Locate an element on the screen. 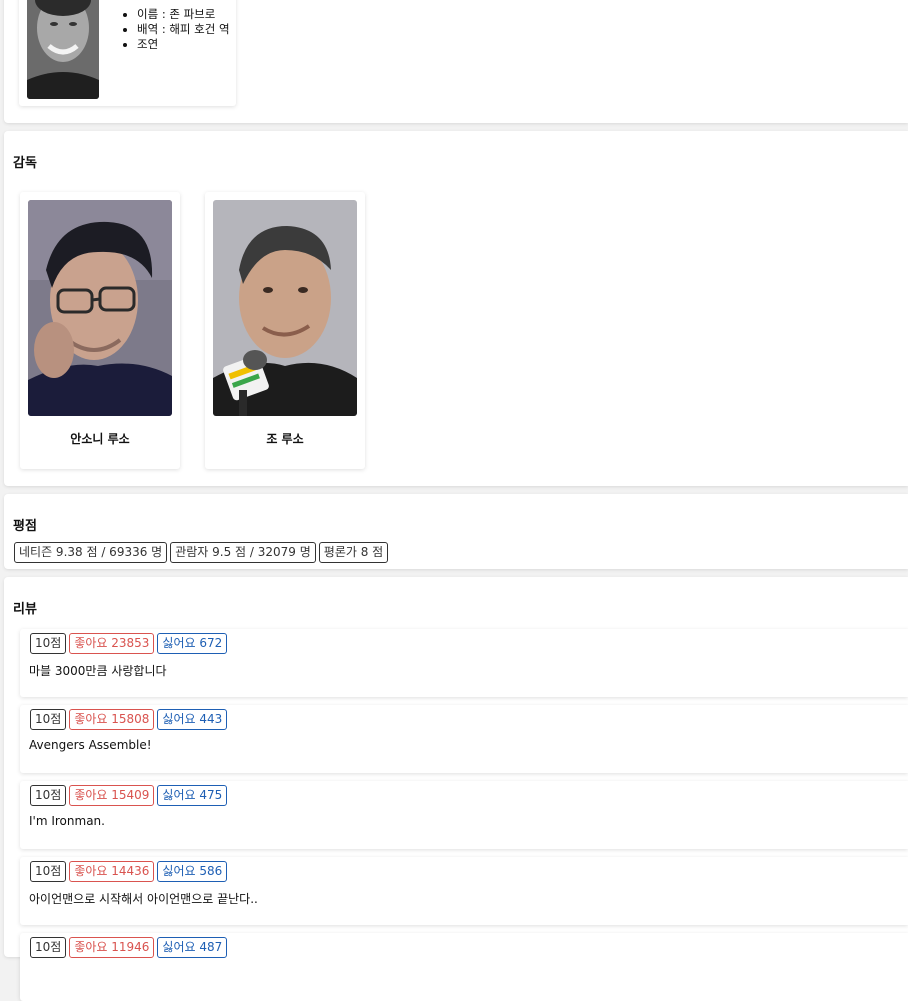 The width and height of the screenshot is (908, 1001). director-name: 조 루소 is located at coordinates (285, 439).